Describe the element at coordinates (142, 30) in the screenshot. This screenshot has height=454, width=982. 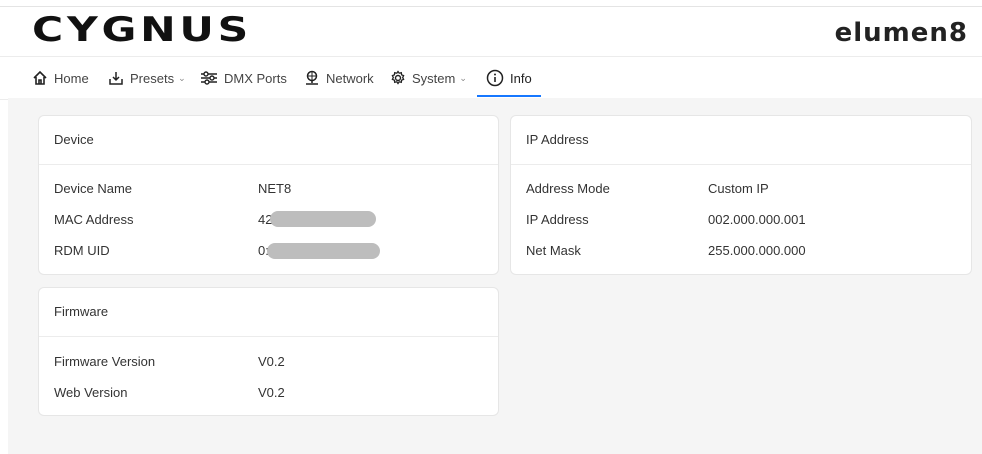
I see `cygnus-logo: CYGNUS` at that location.